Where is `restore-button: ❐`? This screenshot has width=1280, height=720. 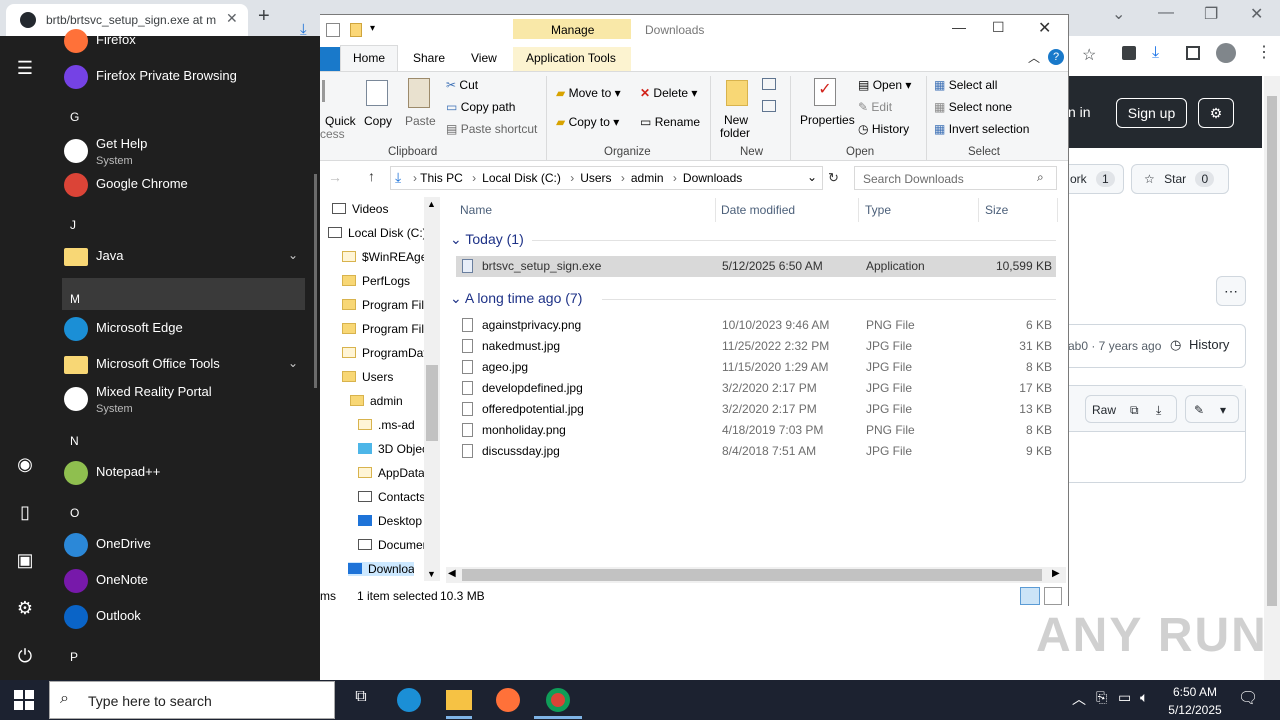
restore-button: ❐ is located at coordinates (1211, 14).